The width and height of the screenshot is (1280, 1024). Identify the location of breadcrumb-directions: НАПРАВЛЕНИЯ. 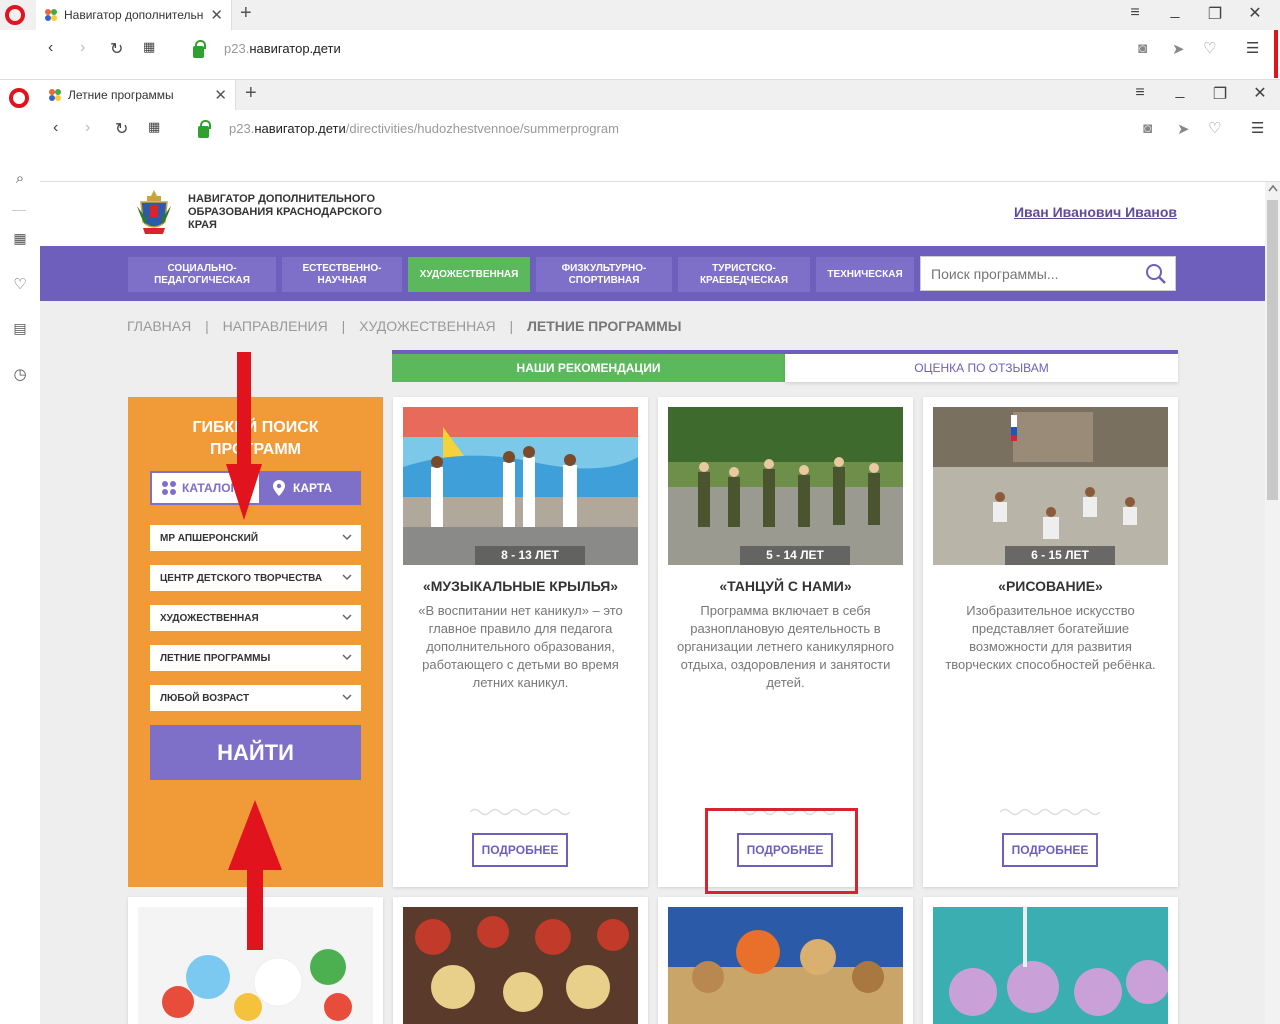
(275, 326).